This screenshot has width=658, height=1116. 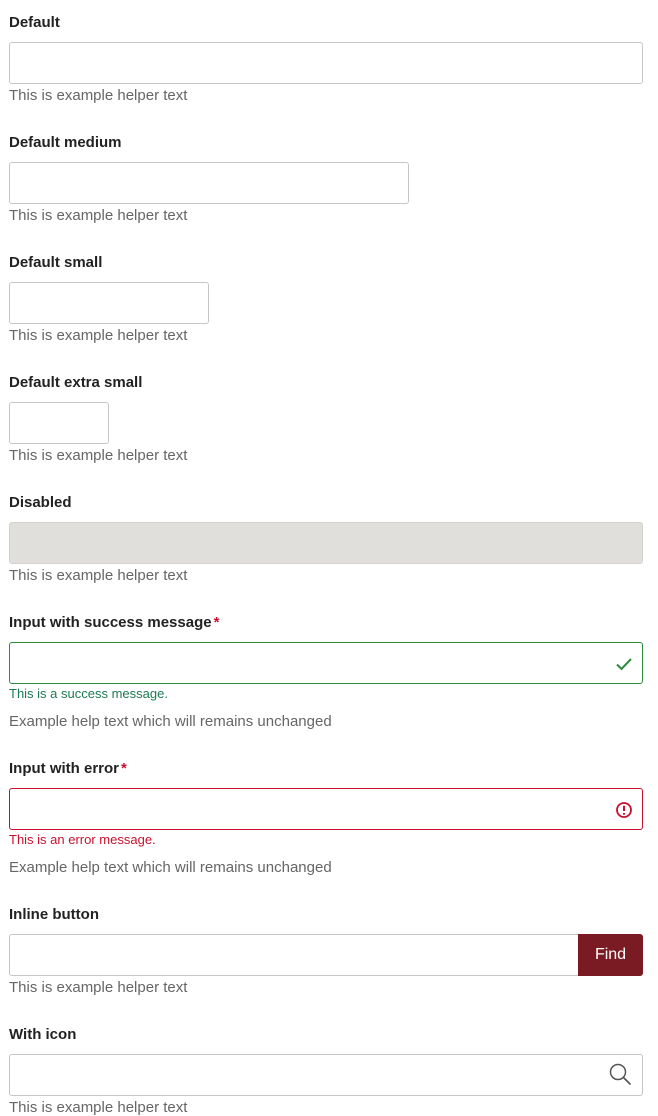 What do you see at coordinates (620, 1074) in the screenshot?
I see `search-icon` at bounding box center [620, 1074].